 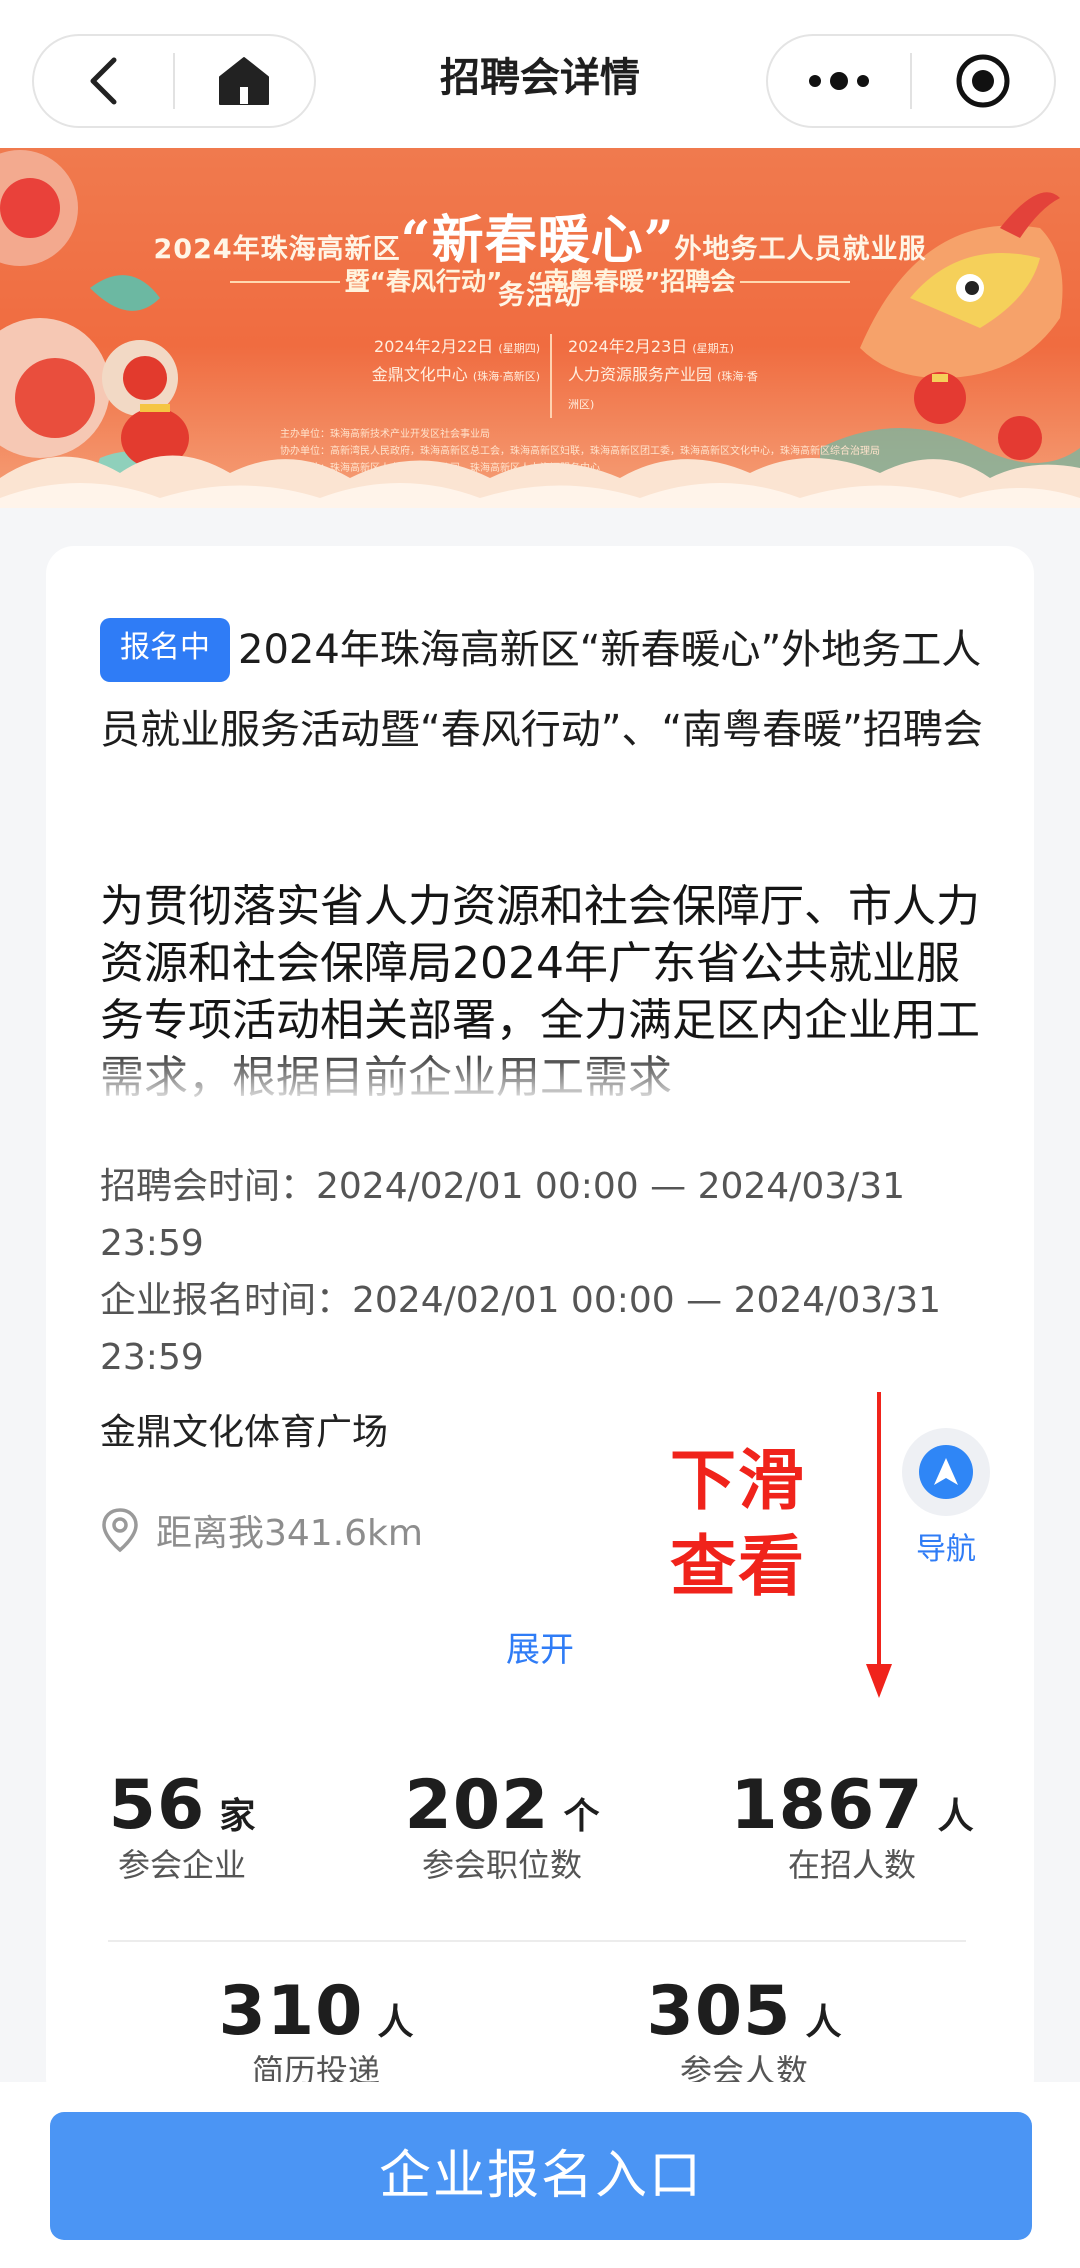 What do you see at coordinates (581, 1816) in the screenshot?
I see `stat-unit: 个` at bounding box center [581, 1816].